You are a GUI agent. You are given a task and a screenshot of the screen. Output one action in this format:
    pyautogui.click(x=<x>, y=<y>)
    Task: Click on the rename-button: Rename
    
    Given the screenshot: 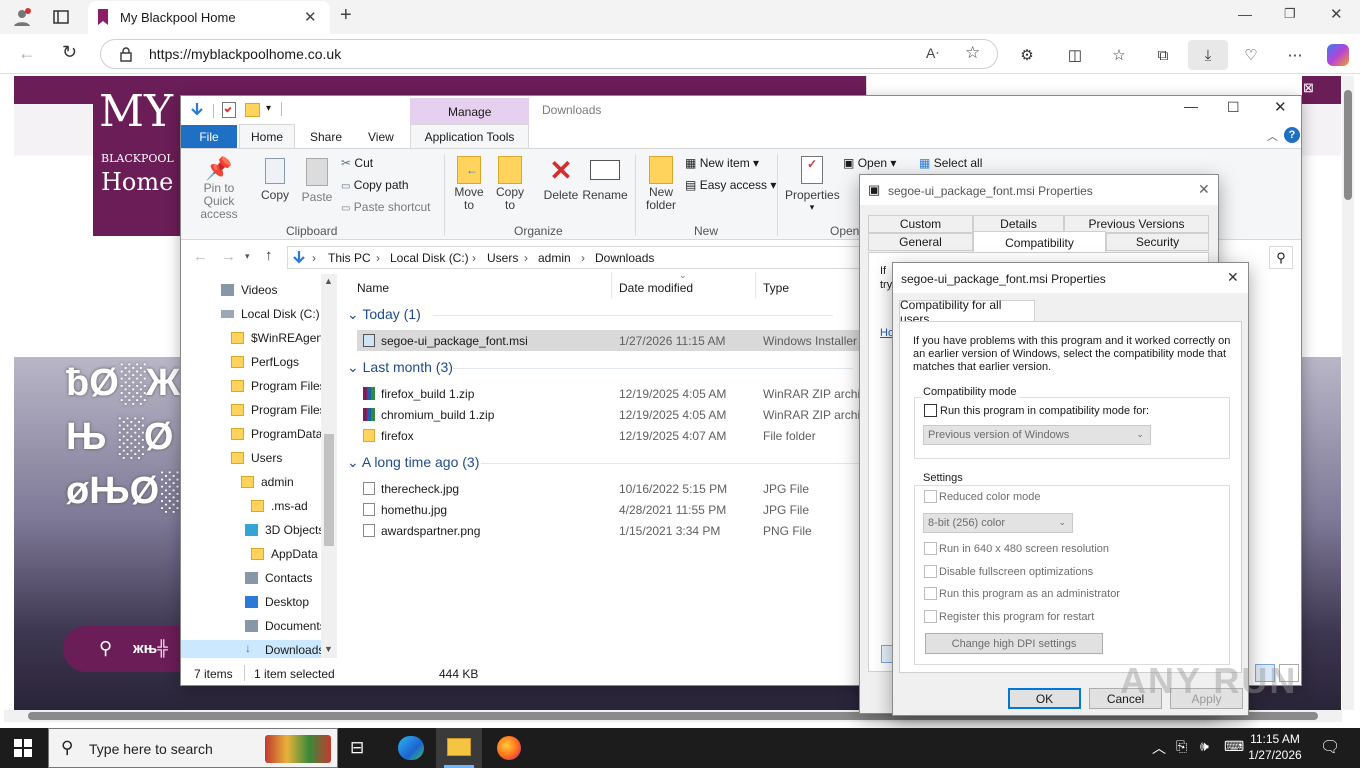 What is the action you would take?
    pyautogui.click(x=605, y=179)
    